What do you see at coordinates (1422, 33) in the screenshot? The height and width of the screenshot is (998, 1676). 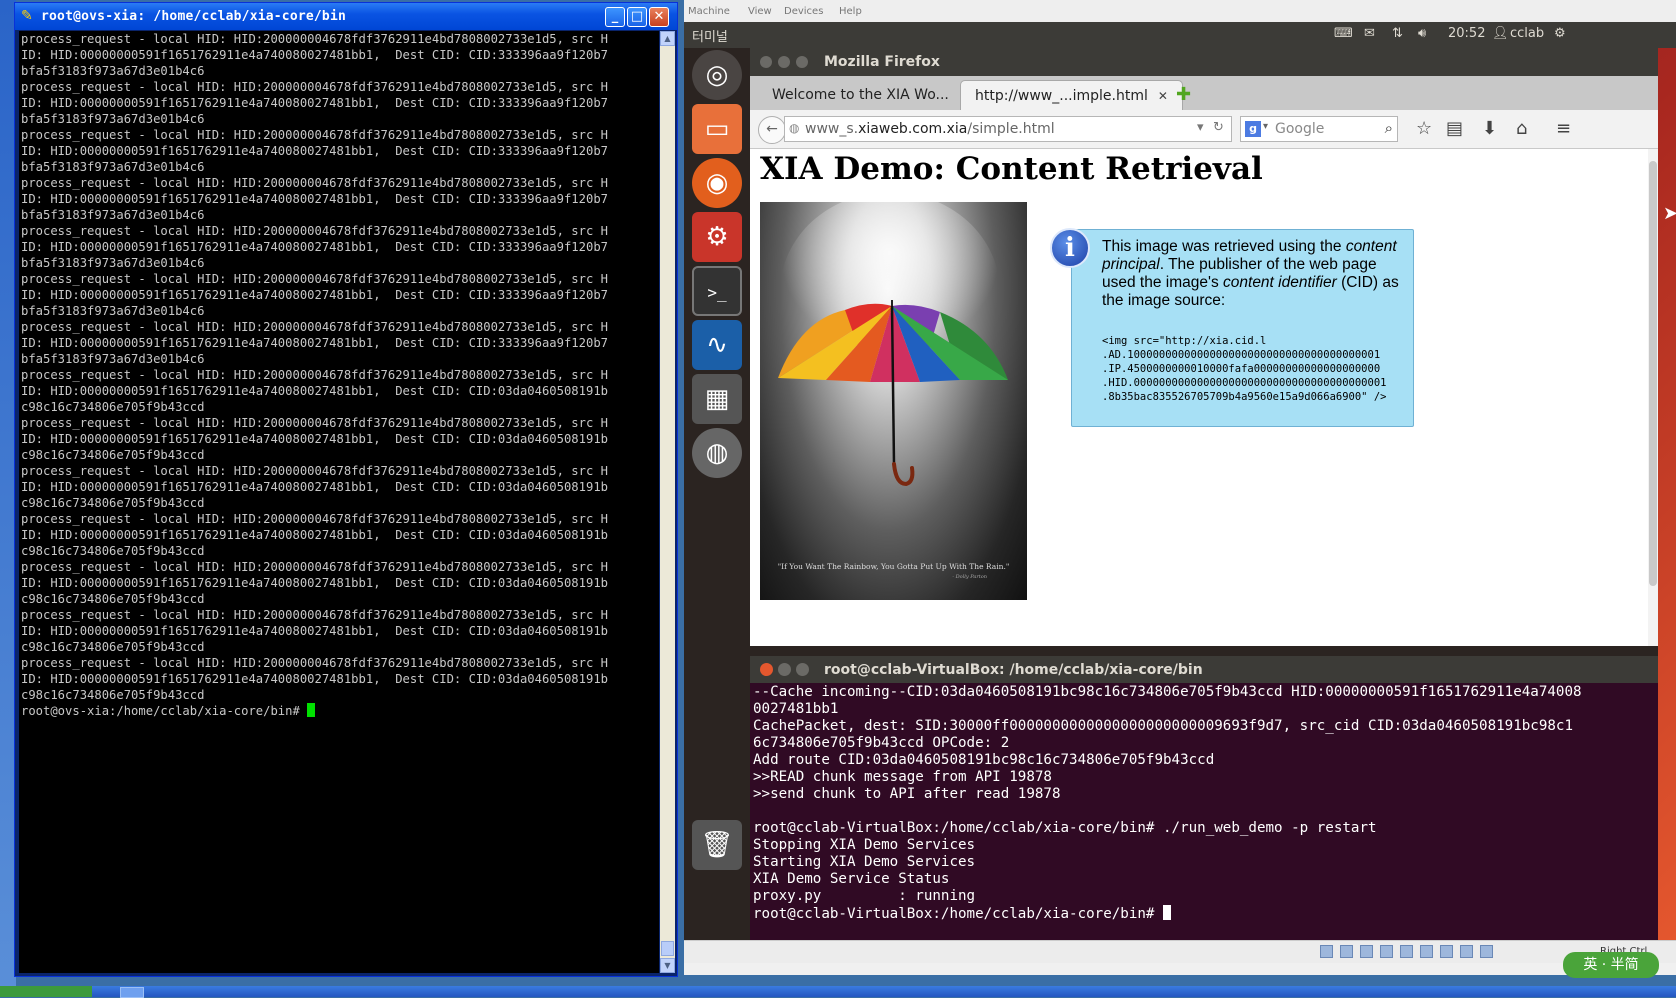 I see `volume-icon: 🔊︎` at bounding box center [1422, 33].